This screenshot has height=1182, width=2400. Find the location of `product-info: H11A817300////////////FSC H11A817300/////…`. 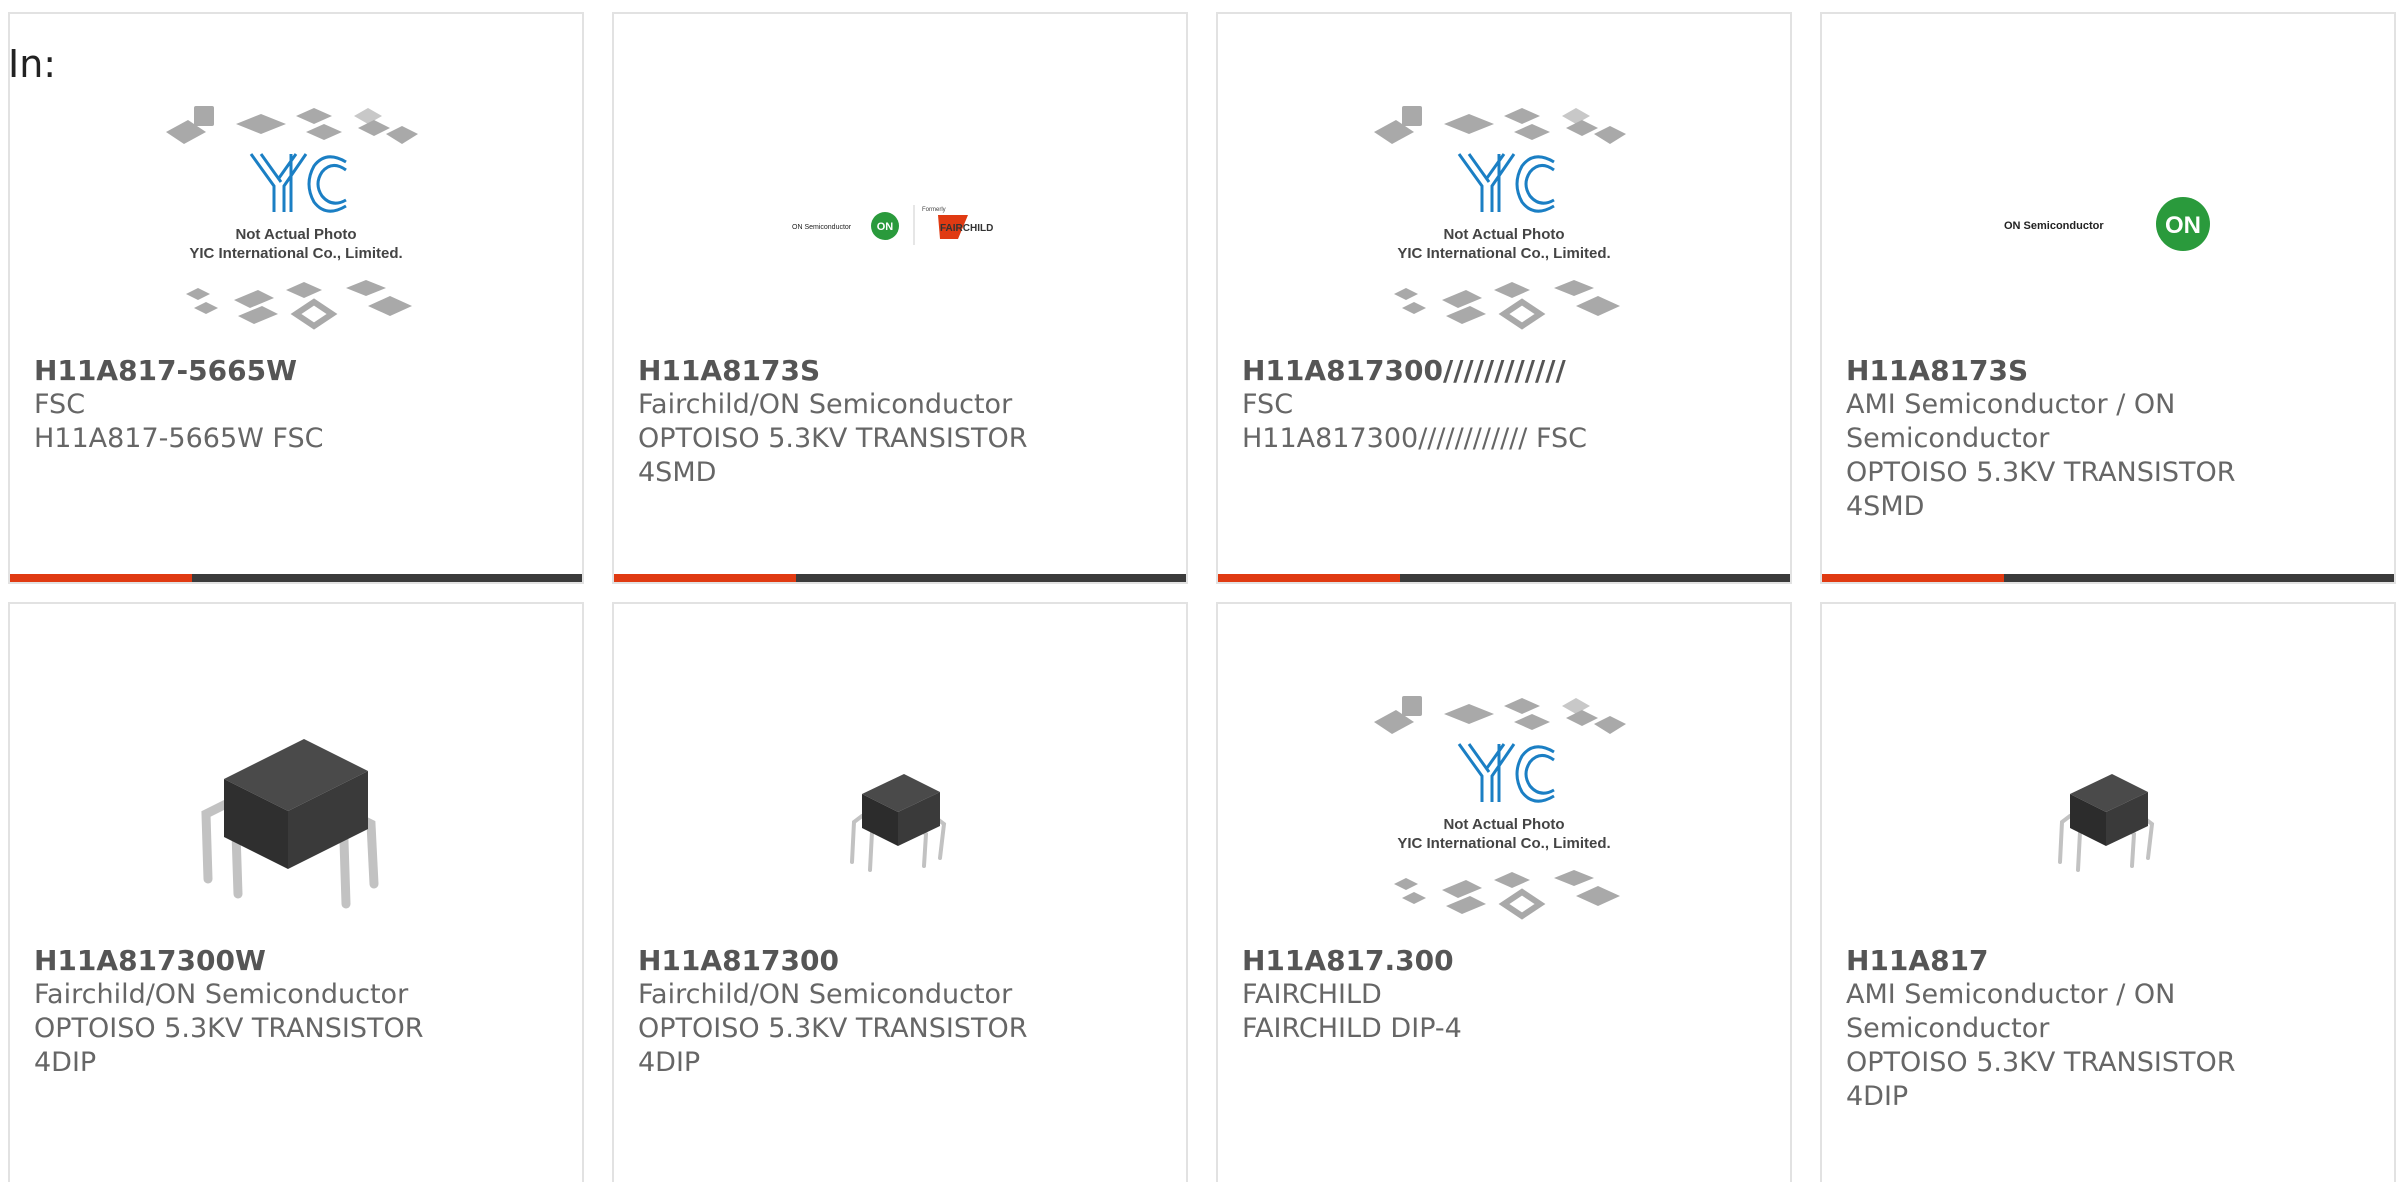

product-info: H11A817300////////////FSC H11A817300/////… is located at coordinates (1504, 405).